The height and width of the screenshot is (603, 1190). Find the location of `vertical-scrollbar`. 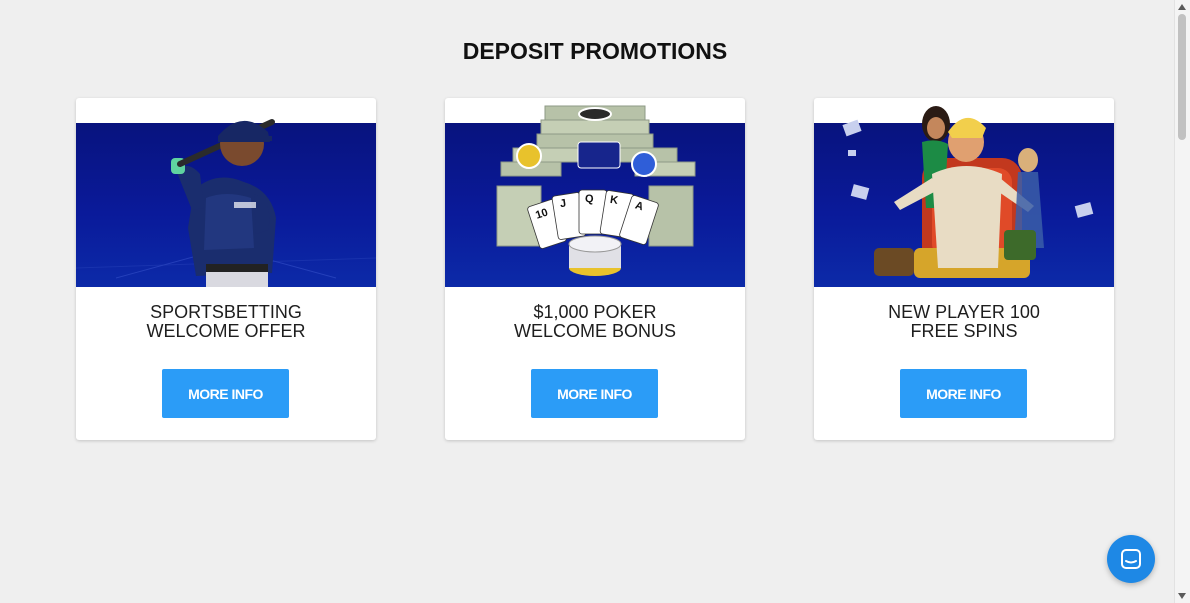

vertical-scrollbar is located at coordinates (1182, 301).